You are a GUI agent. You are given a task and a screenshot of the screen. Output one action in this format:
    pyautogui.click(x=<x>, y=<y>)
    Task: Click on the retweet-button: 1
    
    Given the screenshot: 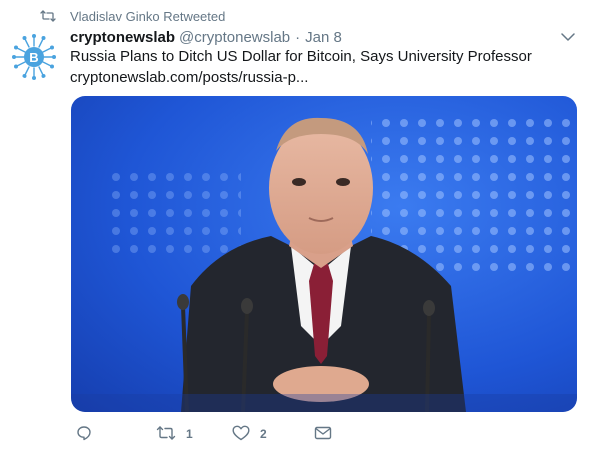 What is the action you would take?
    pyautogui.click(x=174, y=434)
    